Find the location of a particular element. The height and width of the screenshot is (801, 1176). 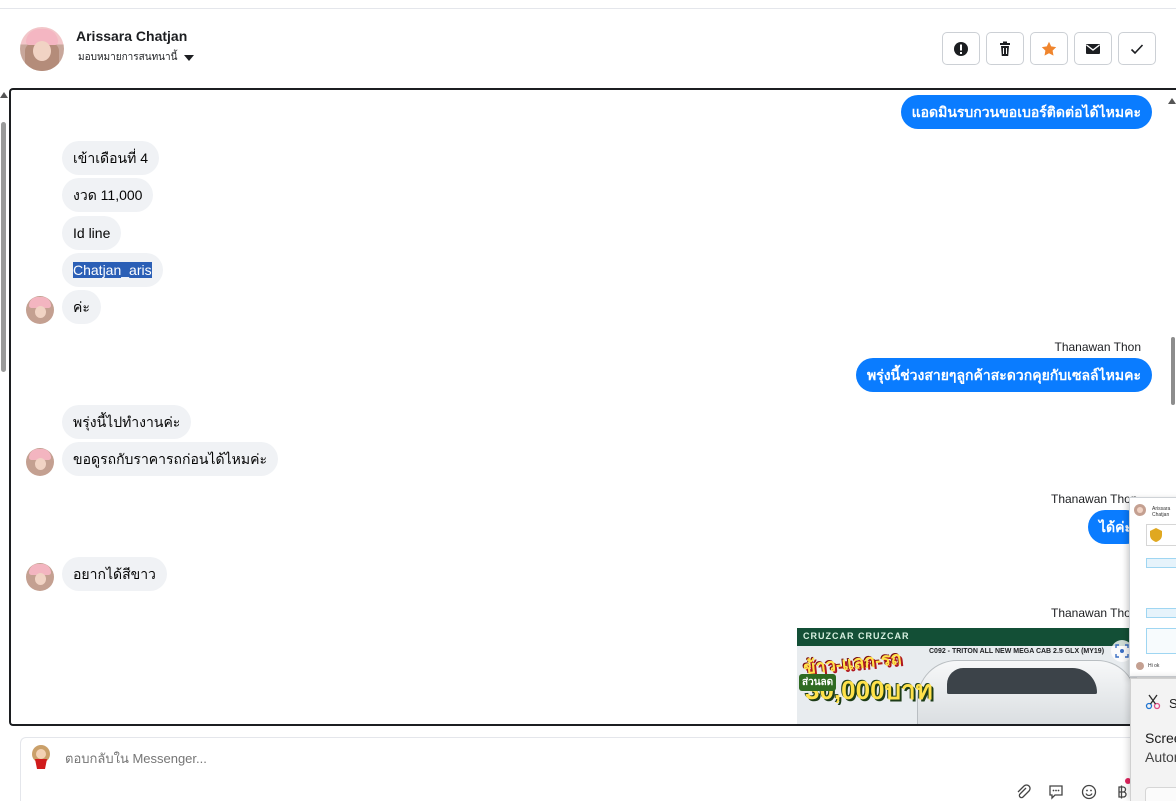

assign-conversation-dropdown: มอบหมายการสนทนานี้ is located at coordinates (136, 57).